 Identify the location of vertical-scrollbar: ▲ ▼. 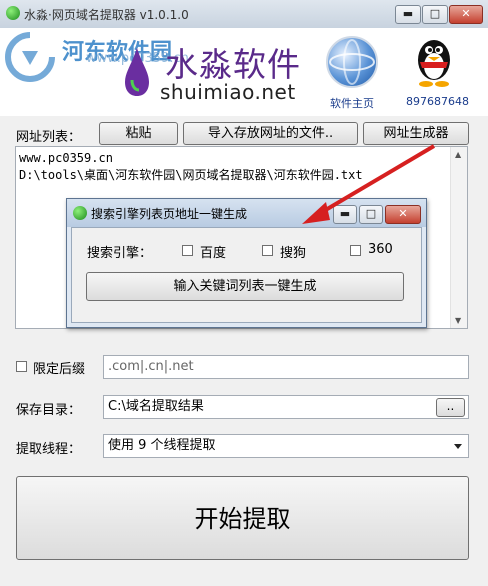
(458, 237).